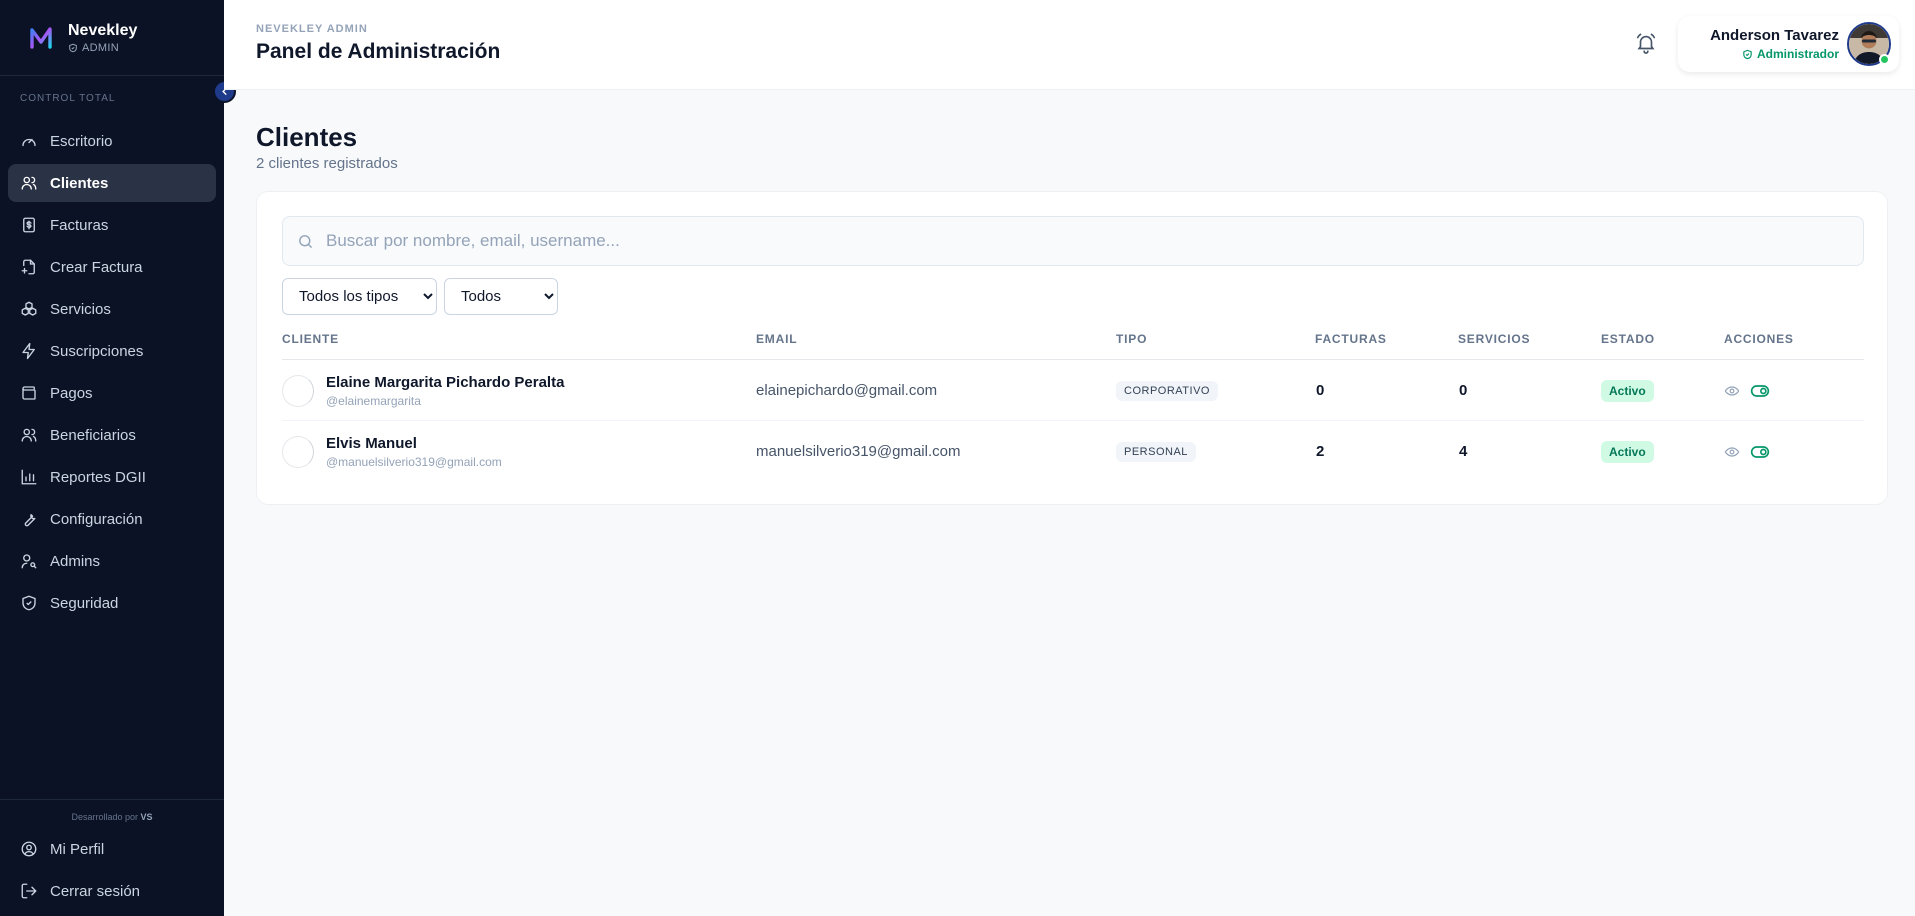  Describe the element at coordinates (77, 849) in the screenshot. I see `sidebar-item-label: Mi Perfil` at that location.